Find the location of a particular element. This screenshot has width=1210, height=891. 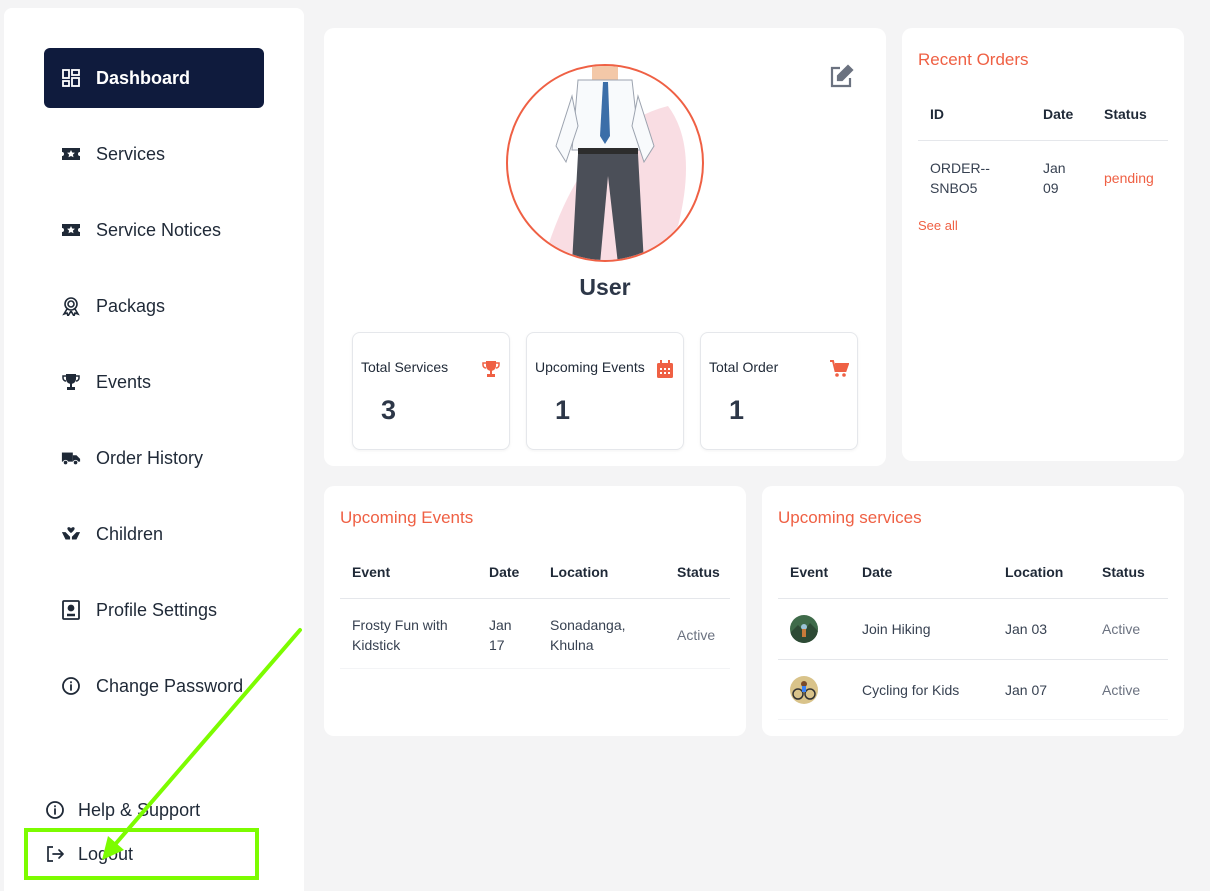

recent-orders-title: Recent Orders is located at coordinates (973, 59).